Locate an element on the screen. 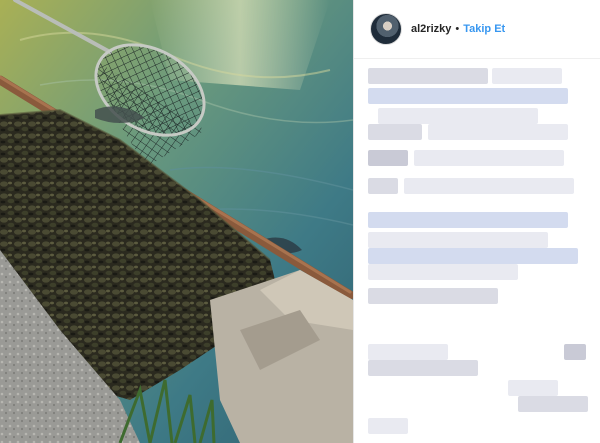 This screenshot has width=600, height=443. follow-button: Takip Et is located at coordinates (484, 29).